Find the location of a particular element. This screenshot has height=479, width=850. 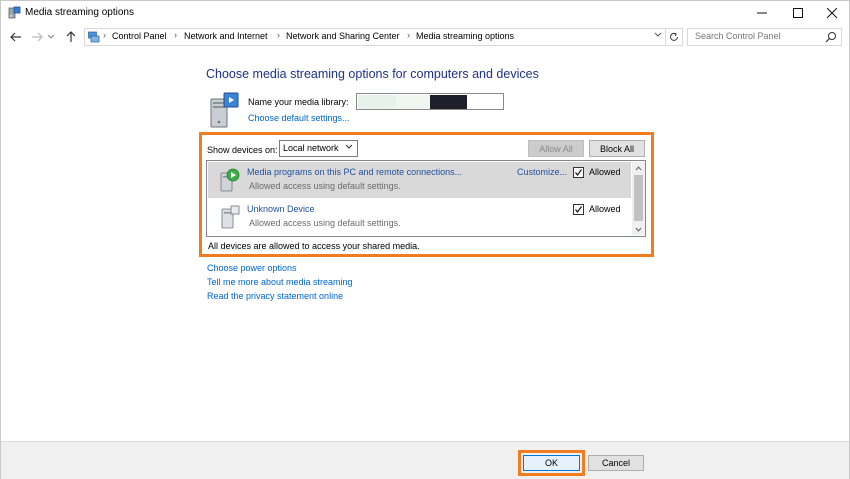

unknown-device-icon is located at coordinates (230, 217).